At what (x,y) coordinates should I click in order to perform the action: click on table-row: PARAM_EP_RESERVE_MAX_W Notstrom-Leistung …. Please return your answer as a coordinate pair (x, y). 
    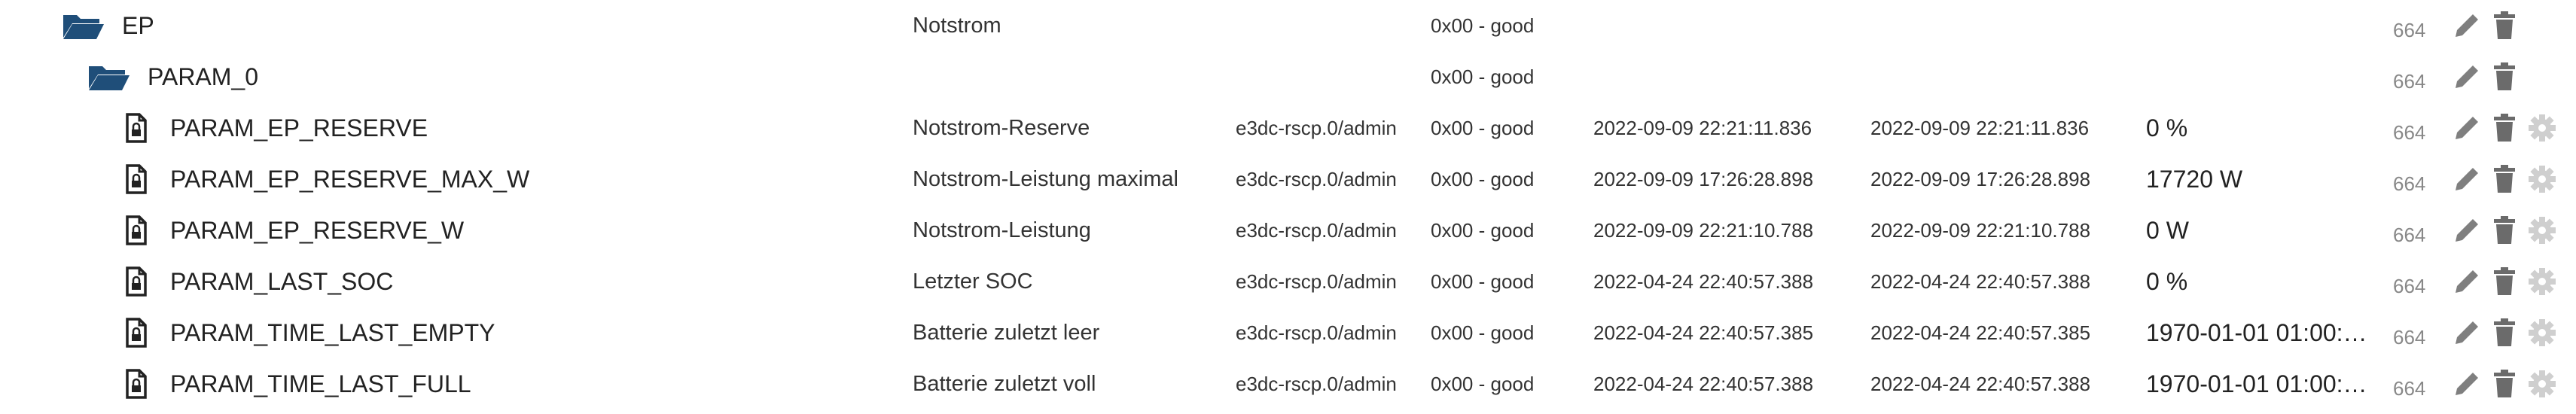
    Looking at the image, I should click on (1288, 179).